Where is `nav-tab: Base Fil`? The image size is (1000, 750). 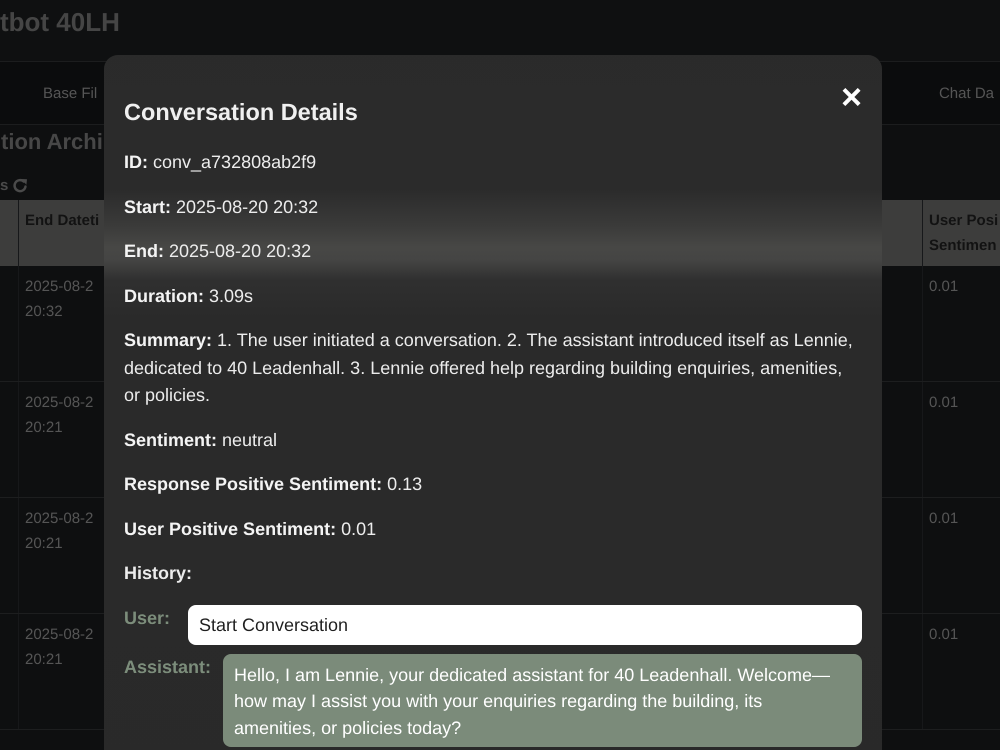 nav-tab: Base Fil is located at coordinates (70, 93).